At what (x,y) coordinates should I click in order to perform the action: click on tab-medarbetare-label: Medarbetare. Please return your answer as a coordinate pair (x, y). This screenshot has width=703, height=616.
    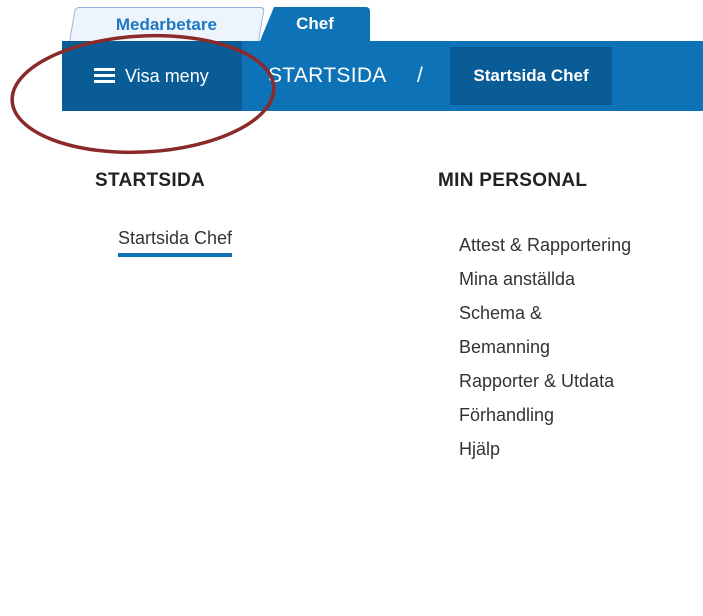
    Looking at the image, I should click on (167, 24).